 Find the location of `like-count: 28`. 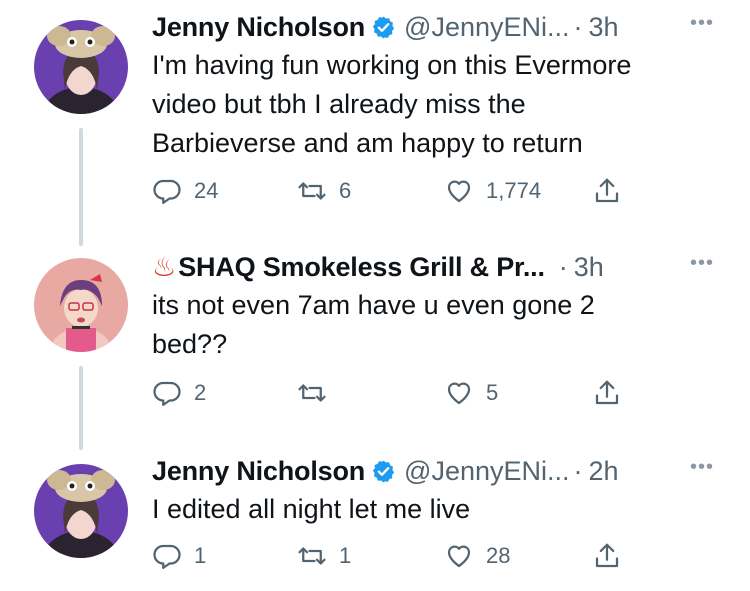

like-count: 28 is located at coordinates (498, 555).